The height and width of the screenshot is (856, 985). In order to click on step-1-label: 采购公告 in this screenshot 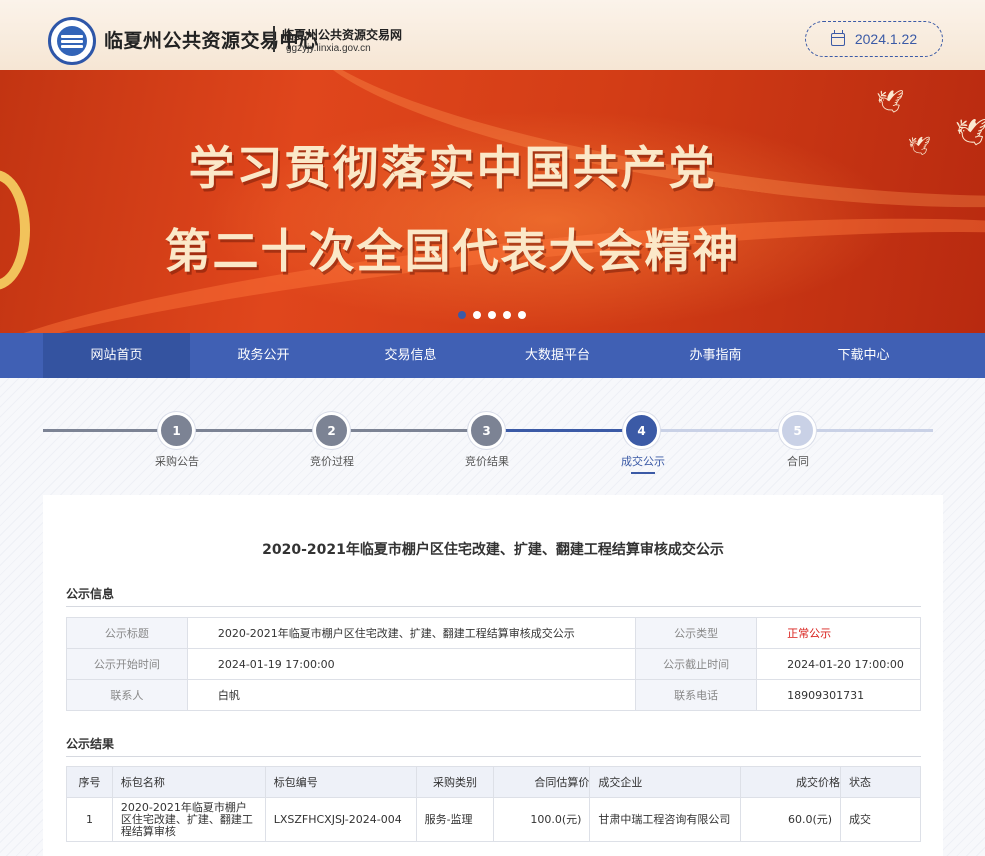, I will do `click(177, 461)`.